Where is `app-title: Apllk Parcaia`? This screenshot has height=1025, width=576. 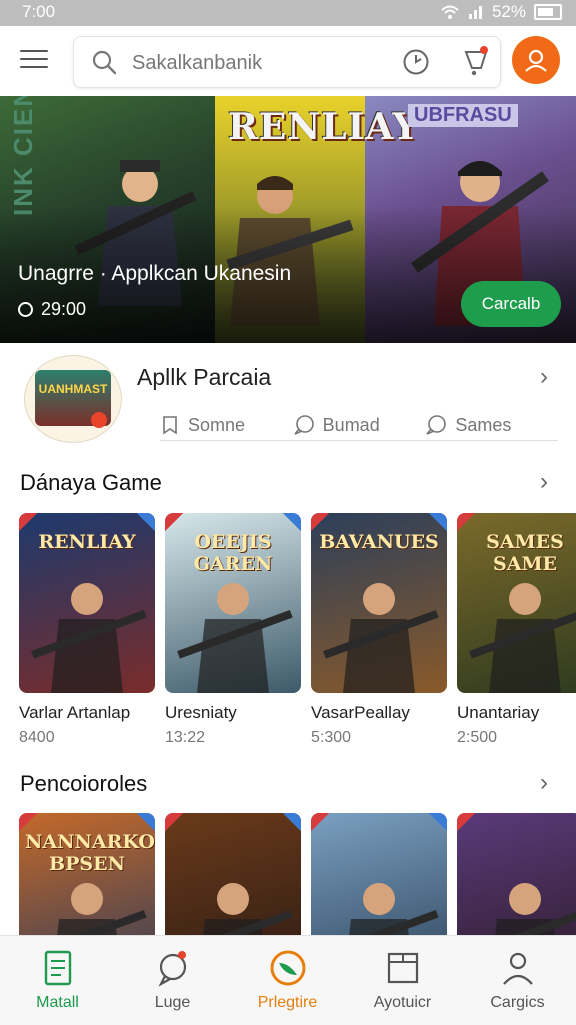
app-title: Apllk Parcaia is located at coordinates (204, 377).